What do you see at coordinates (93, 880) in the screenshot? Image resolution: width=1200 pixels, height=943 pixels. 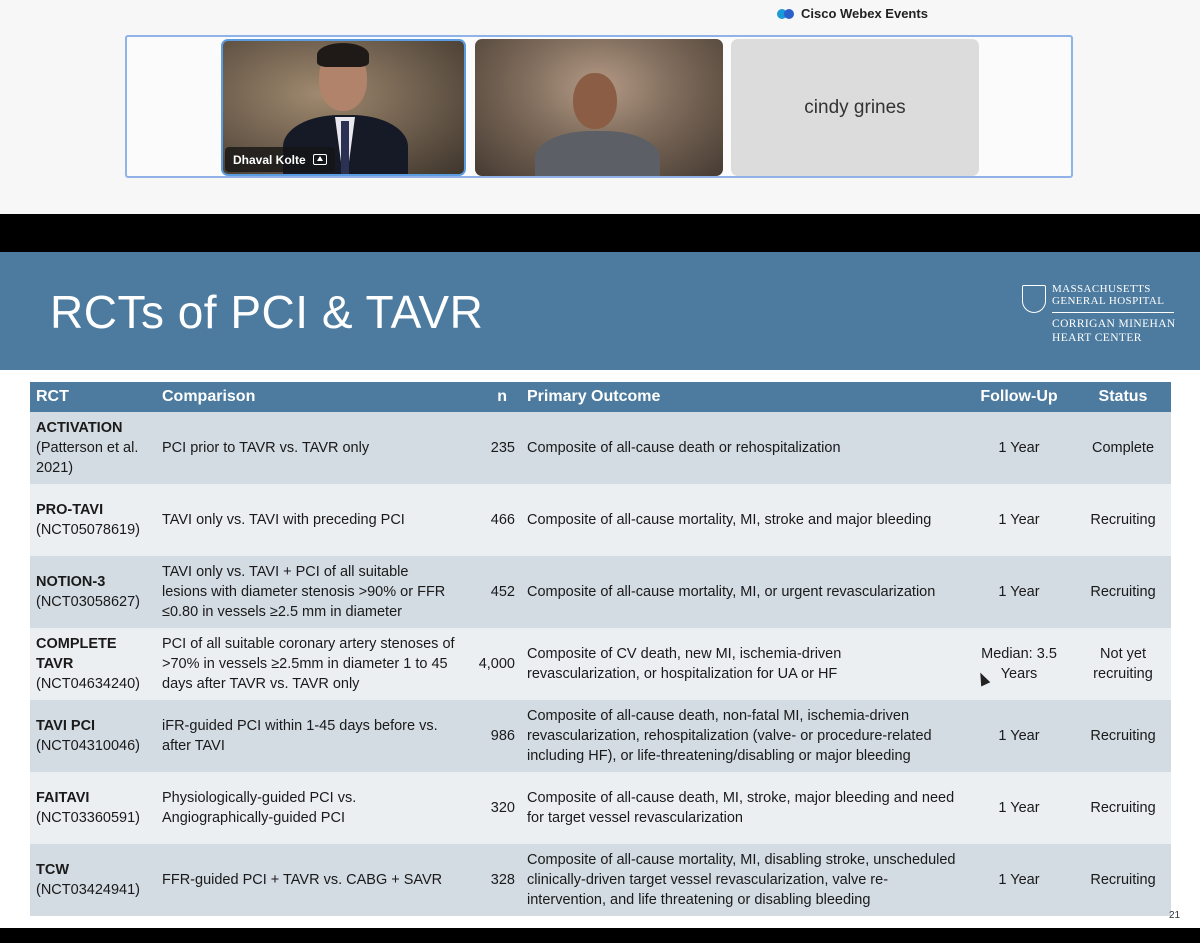 I see `cell-rct: TCW (NCT03424941)` at bounding box center [93, 880].